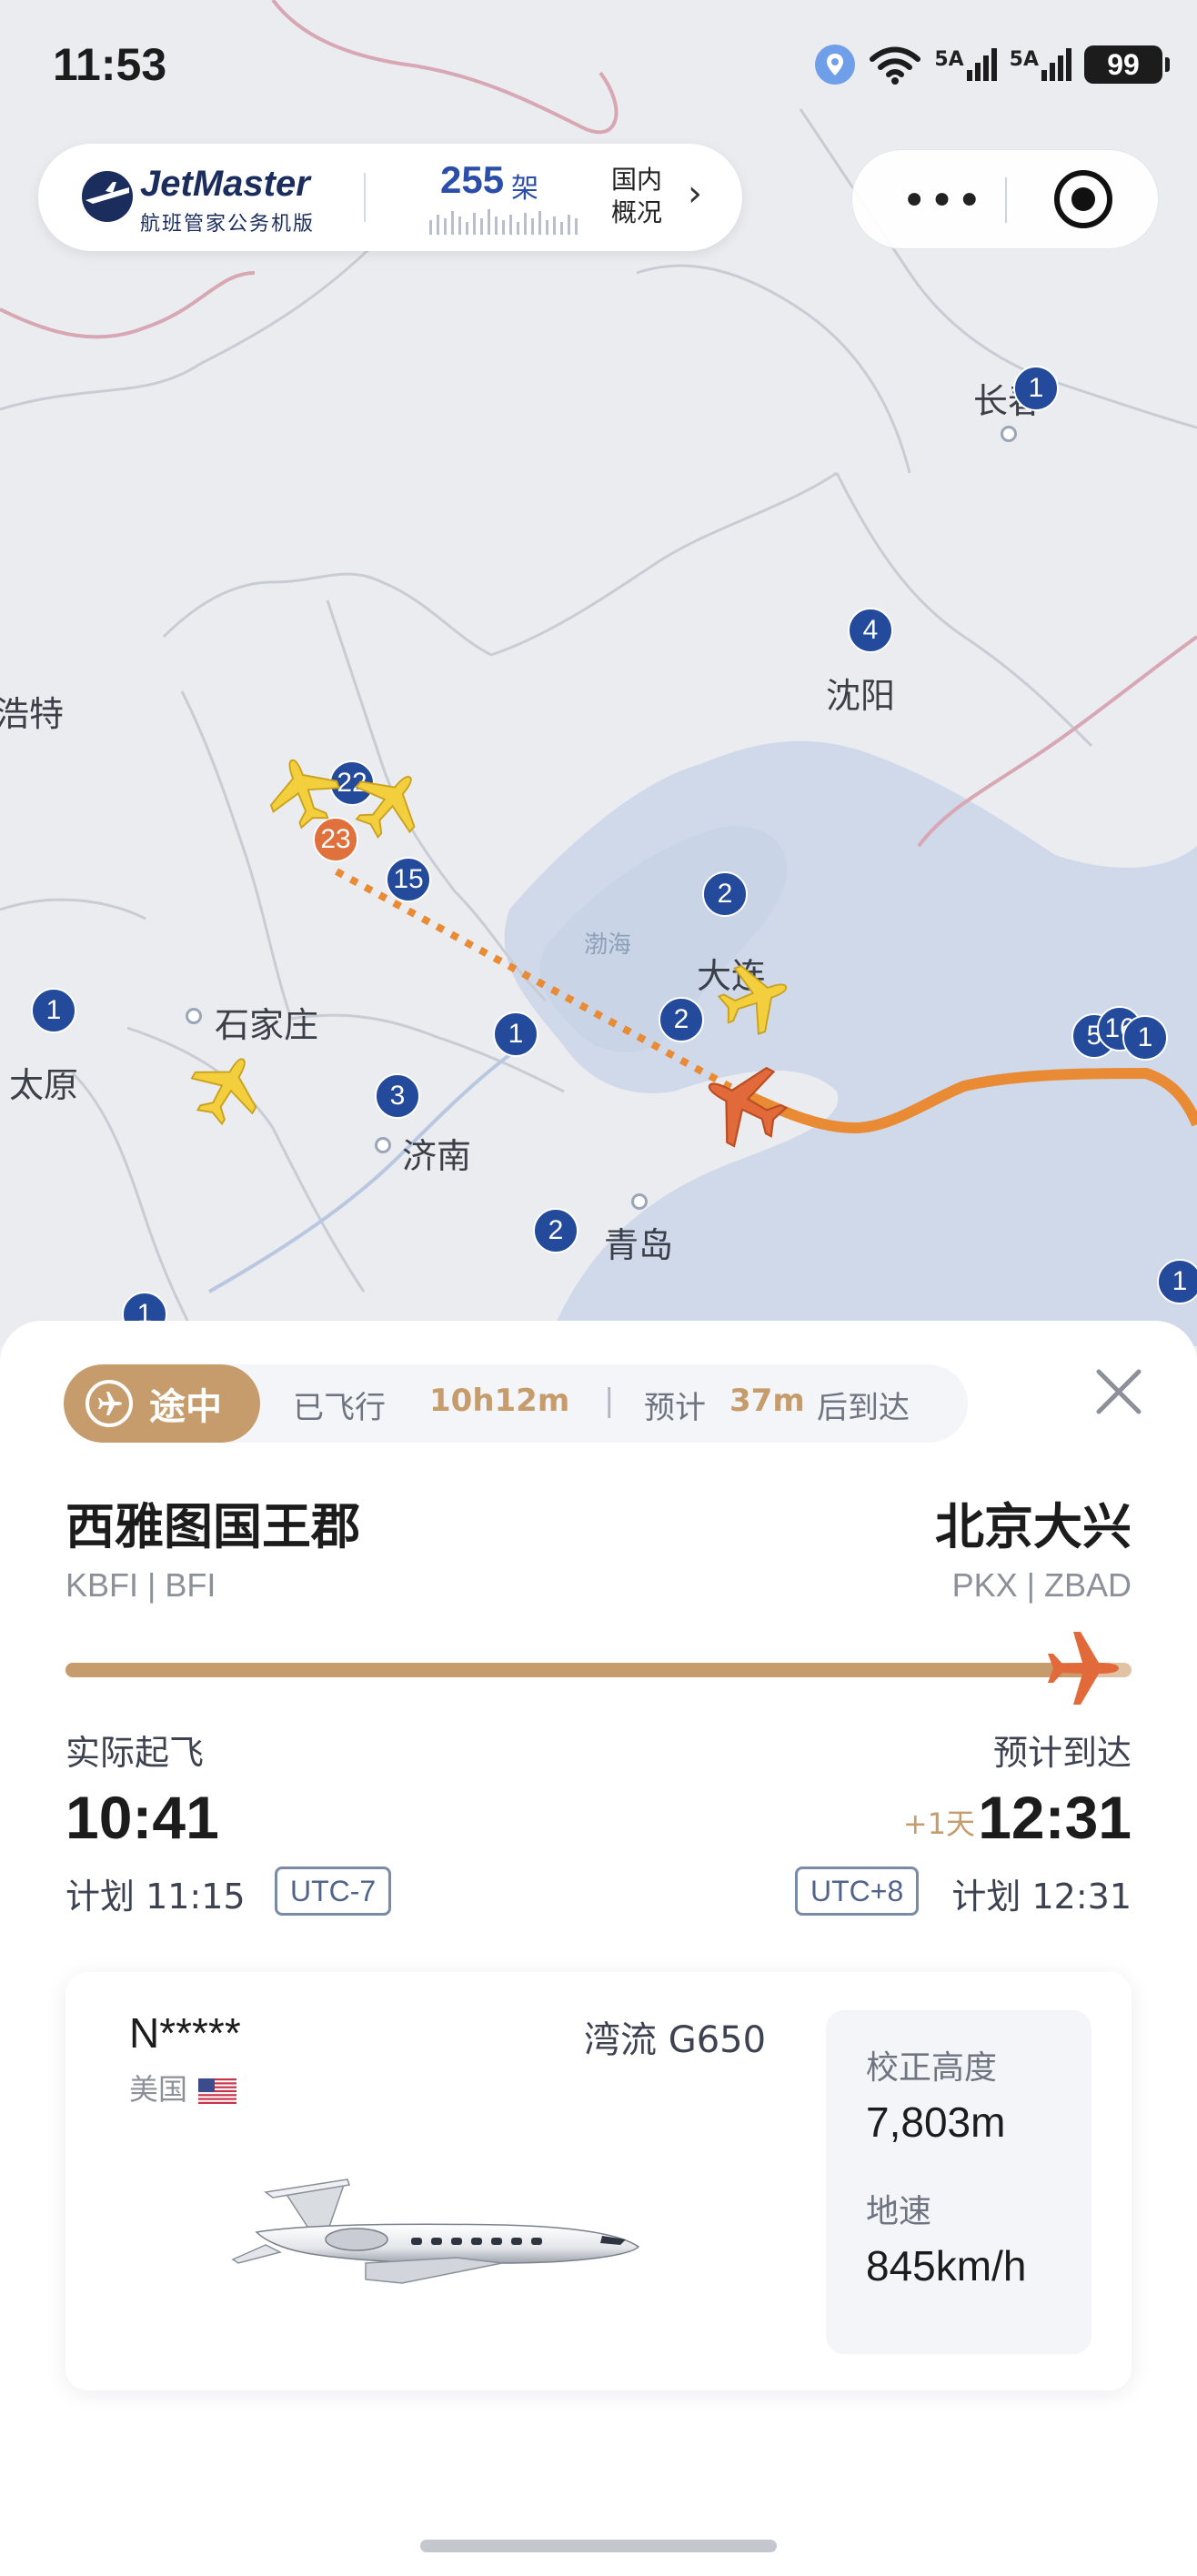 The image size is (1197, 2576). I want to click on brand-bar: JetMaster 航班管家公务机版 255 架 国内 概况 ›, so click(390, 197).